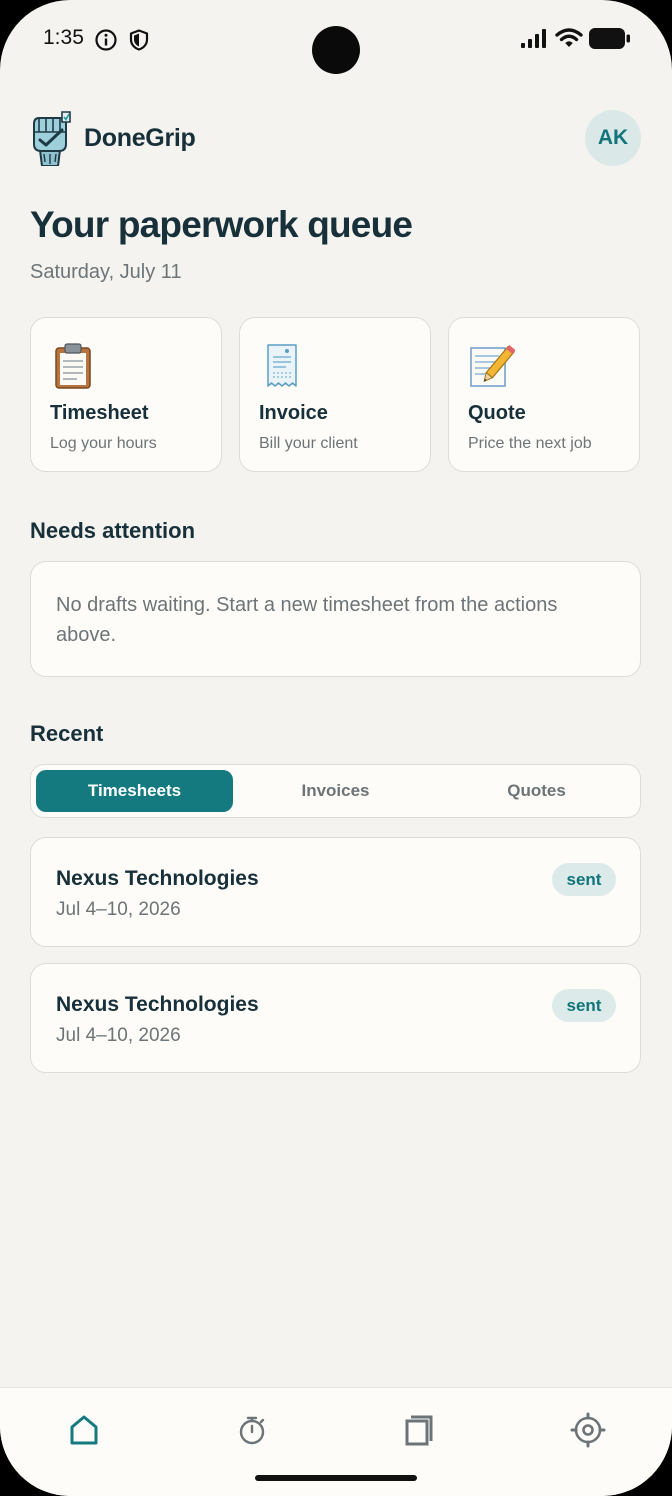  Describe the element at coordinates (609, 38) in the screenshot. I see `battery-icon` at that location.